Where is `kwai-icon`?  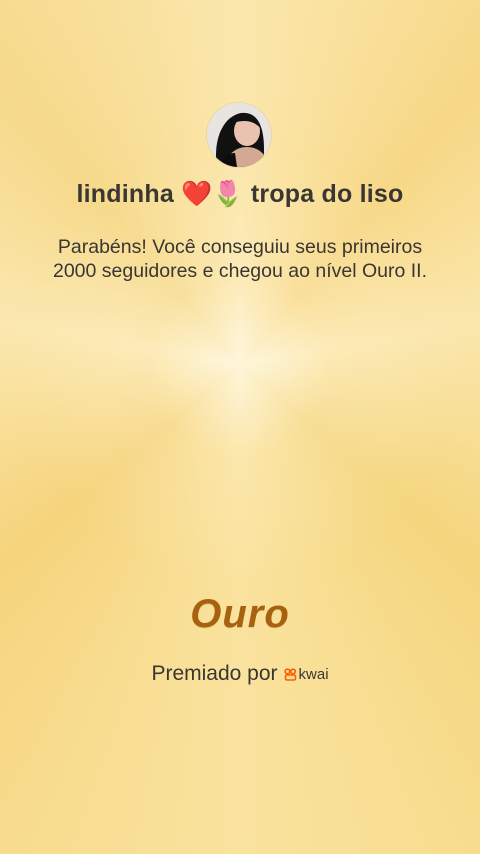 kwai-icon is located at coordinates (289, 674).